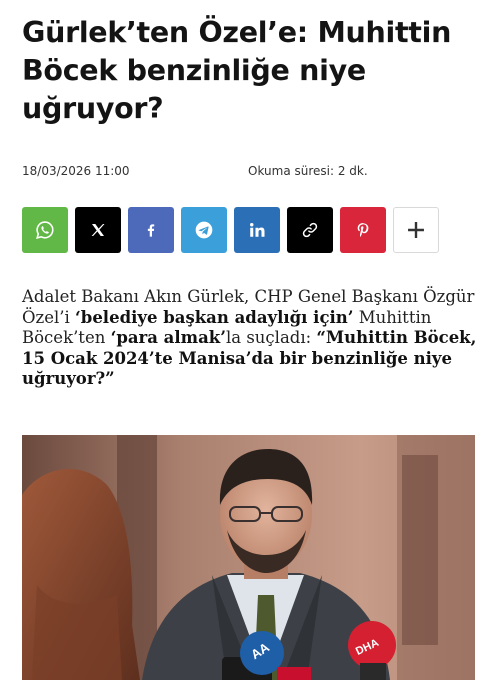 The image size is (497, 680). Describe the element at coordinates (308, 171) in the screenshot. I see `reading-time: Okuma süresi: 2 dk.` at that location.